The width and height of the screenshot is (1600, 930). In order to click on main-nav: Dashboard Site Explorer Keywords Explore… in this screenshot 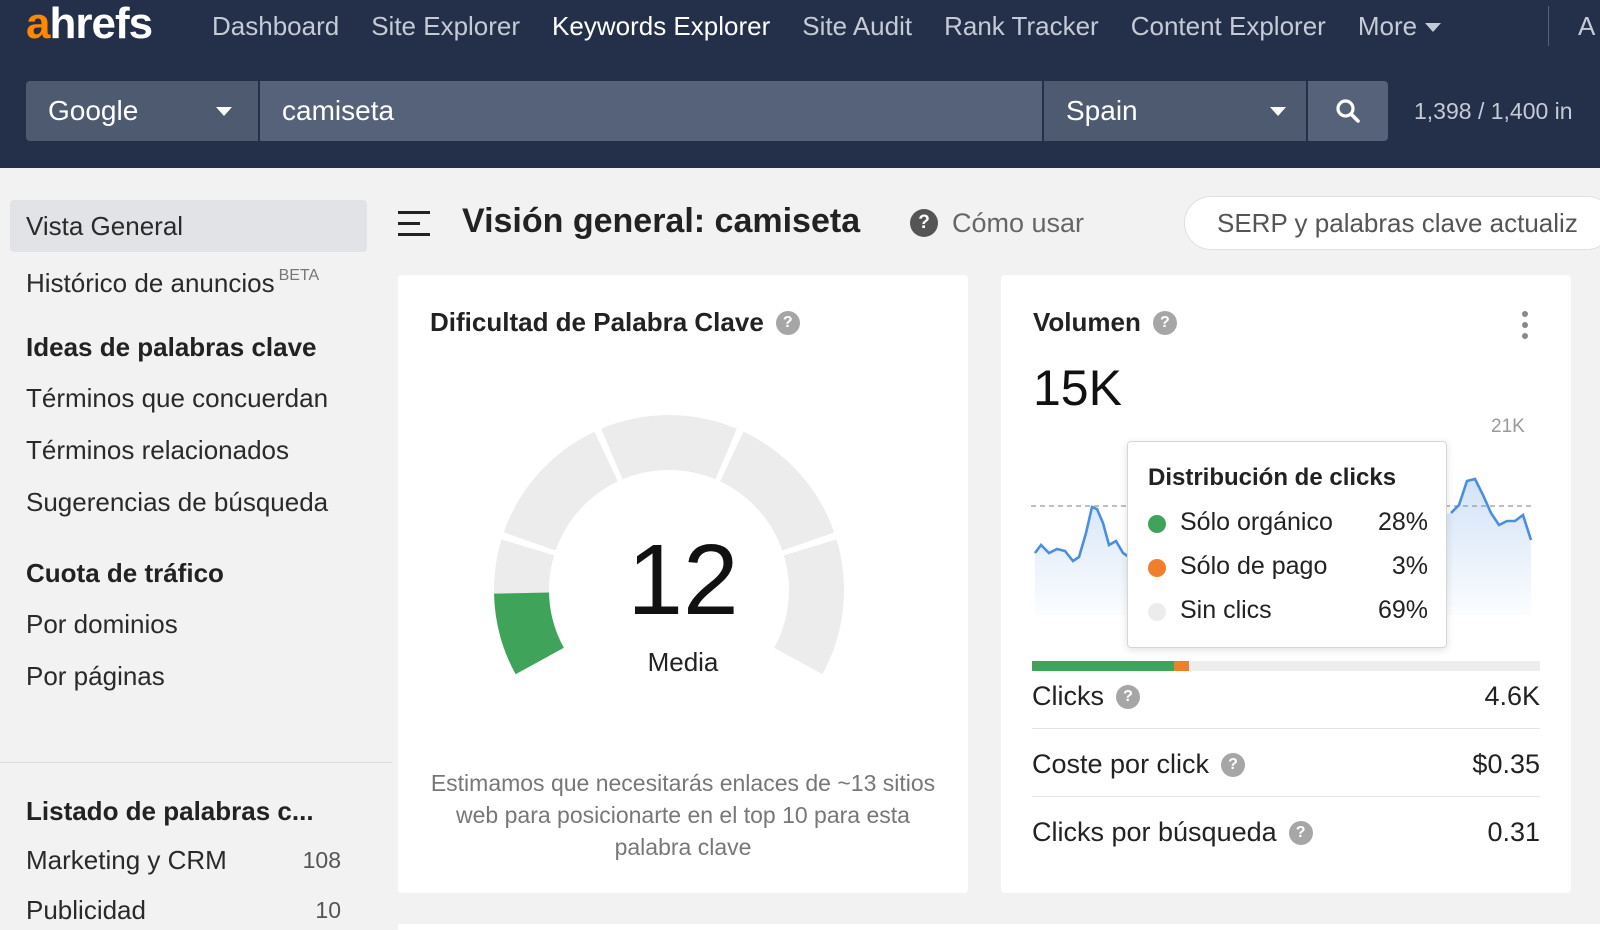, I will do `click(842, 26)`.